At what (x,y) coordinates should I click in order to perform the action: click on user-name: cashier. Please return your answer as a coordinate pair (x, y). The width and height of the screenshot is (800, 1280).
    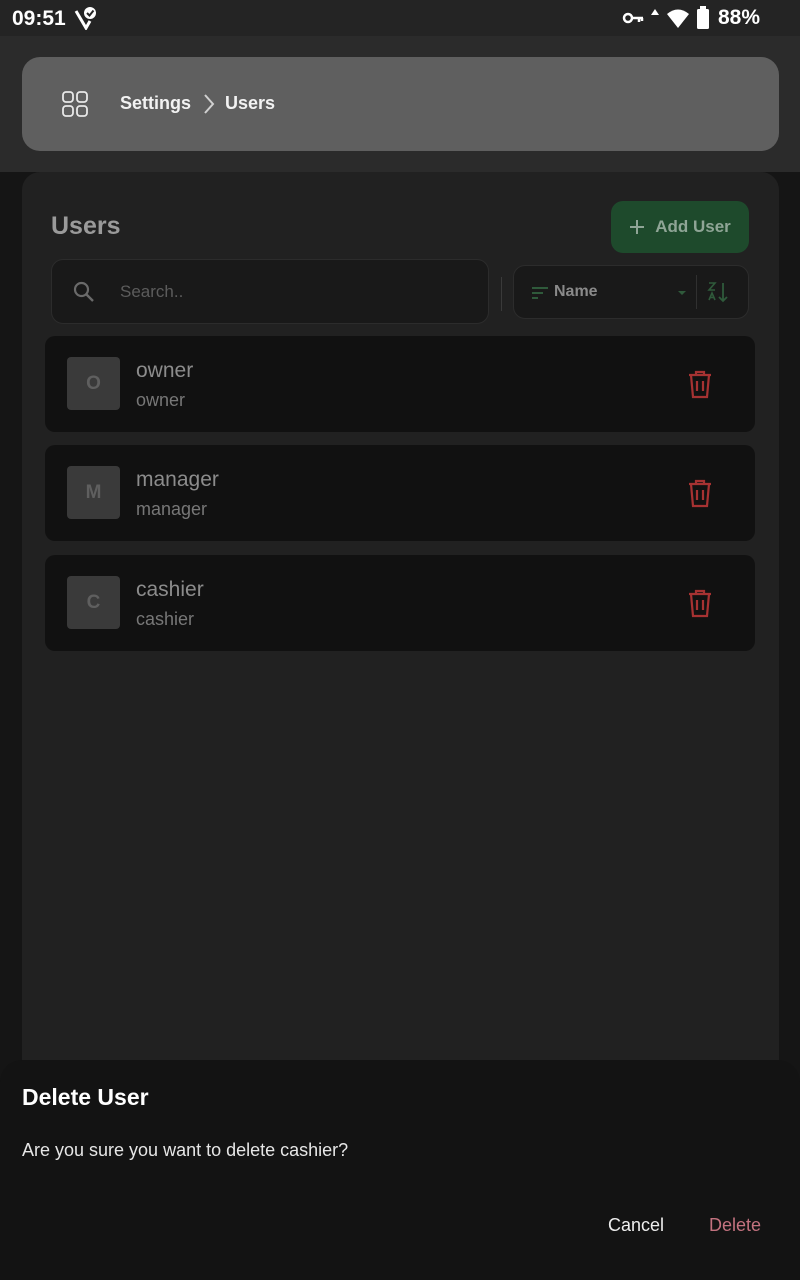
    Looking at the image, I should click on (170, 589).